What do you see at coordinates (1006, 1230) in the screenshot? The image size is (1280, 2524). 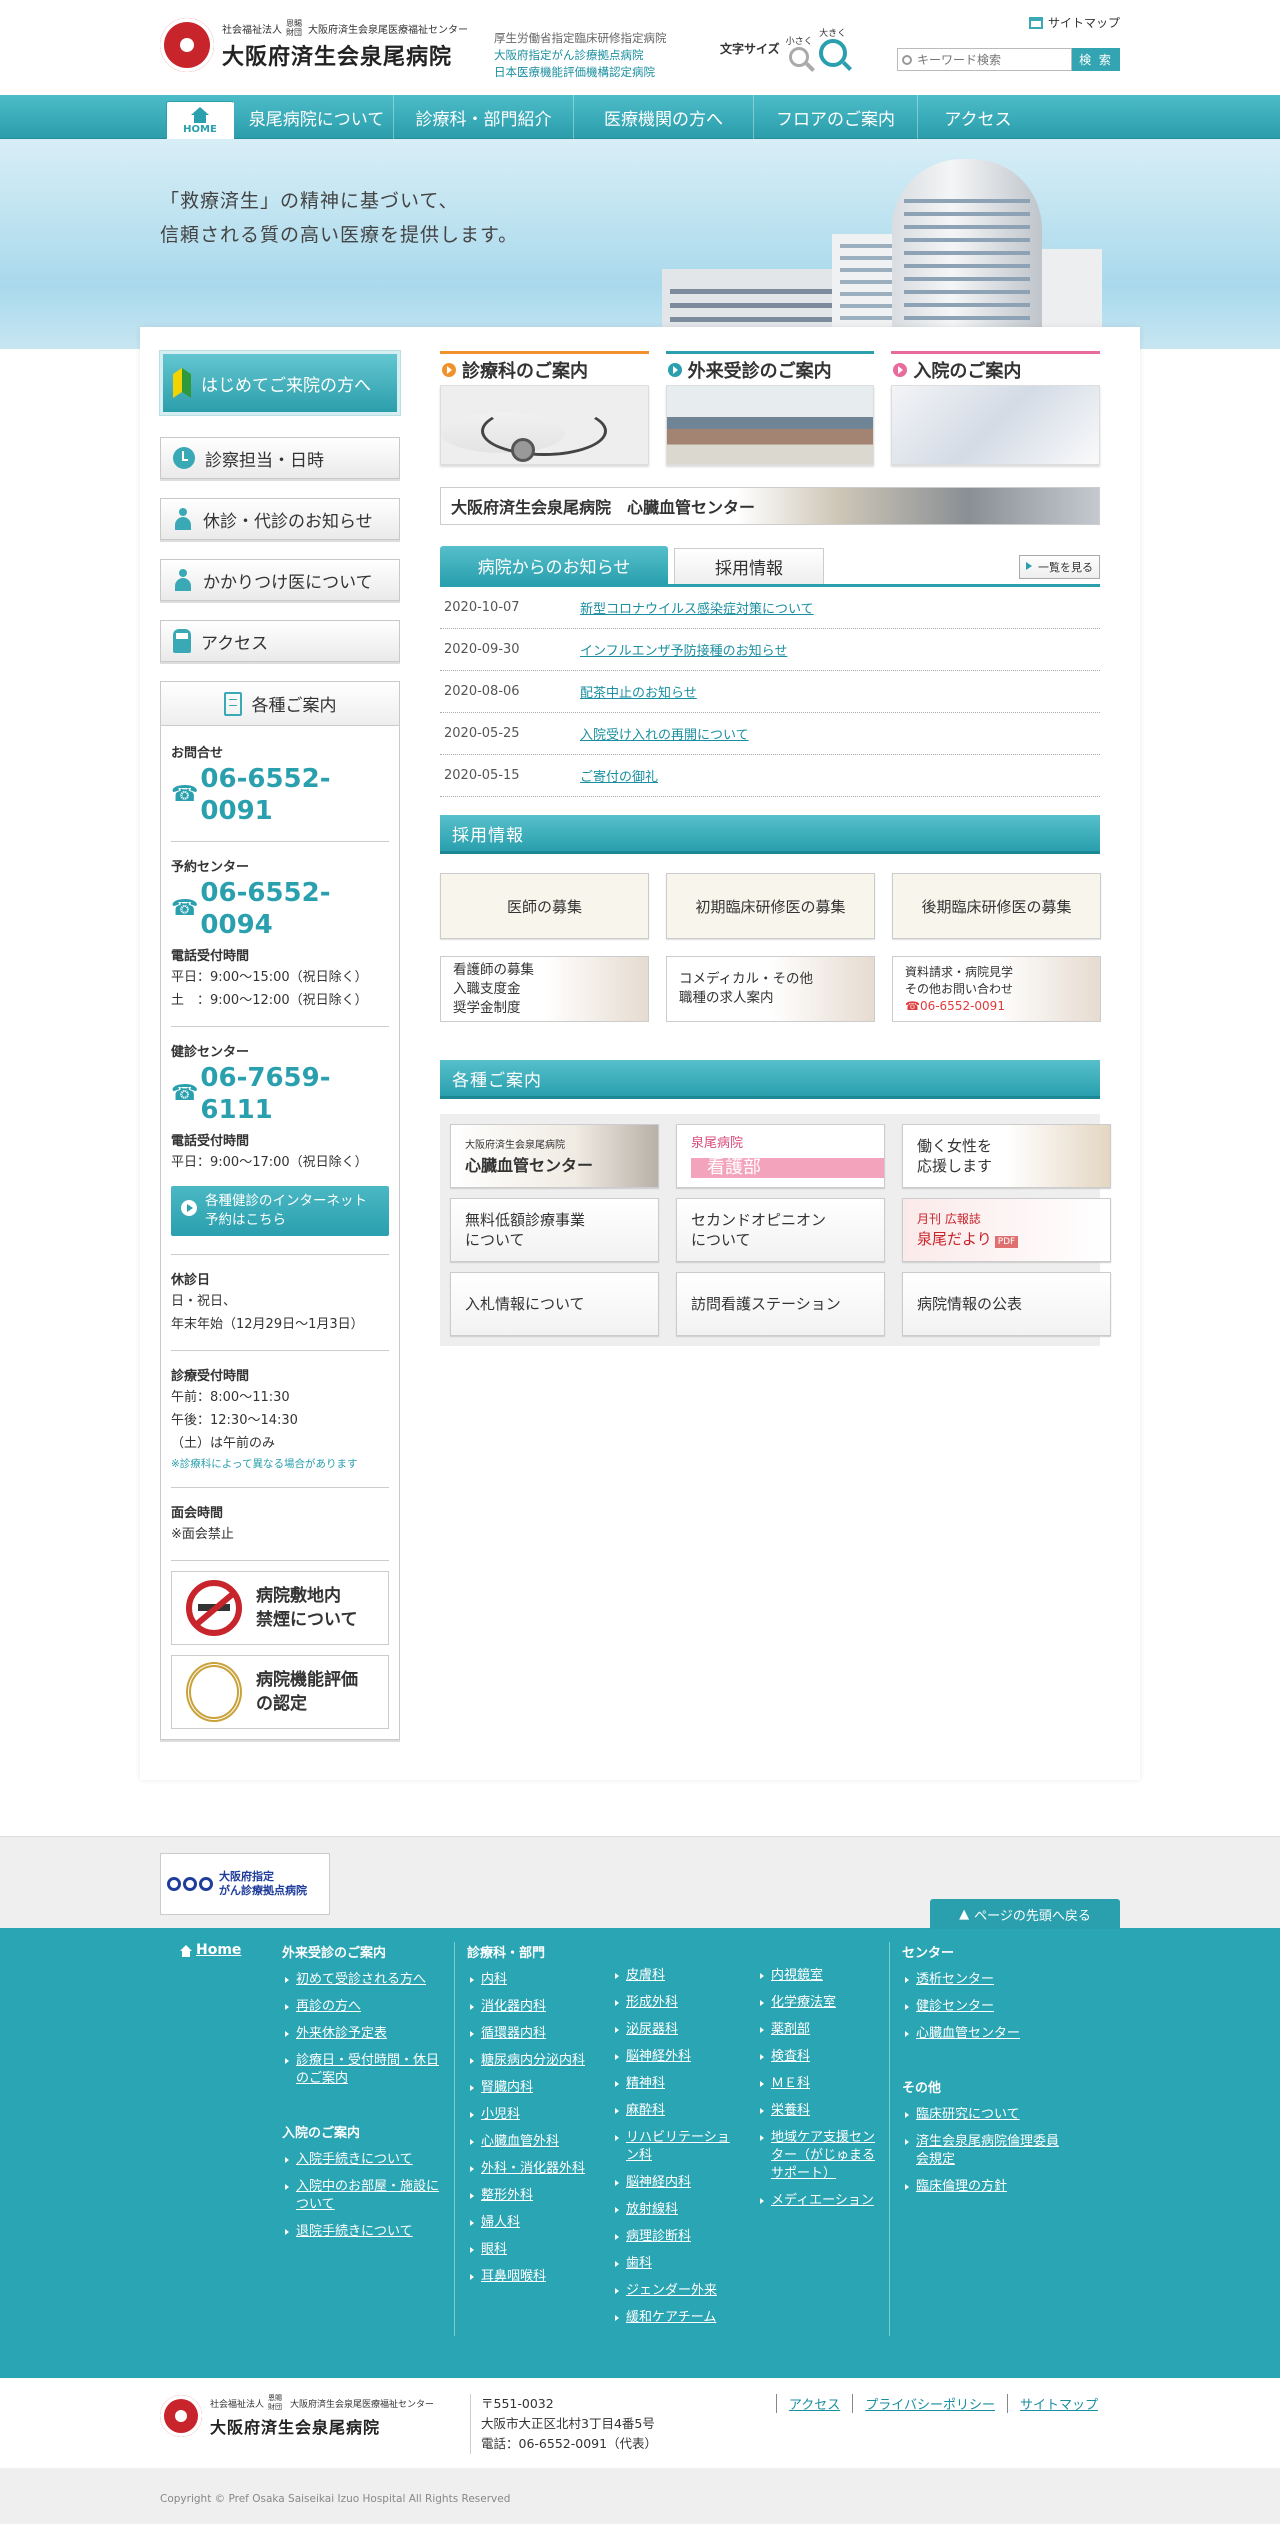 I see `newsletter-pdf-link: 月刊 広報誌 泉尾だより PDF` at bounding box center [1006, 1230].